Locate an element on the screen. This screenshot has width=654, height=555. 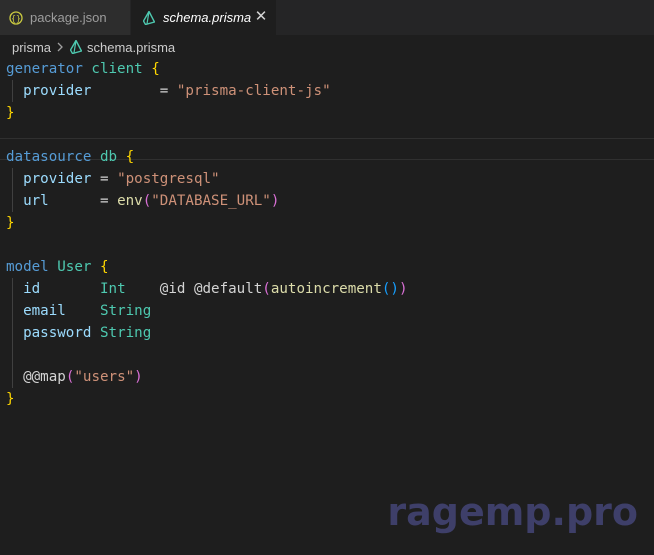
code-line: id Int @id @default(autoincrement()) is located at coordinates (215, 289).